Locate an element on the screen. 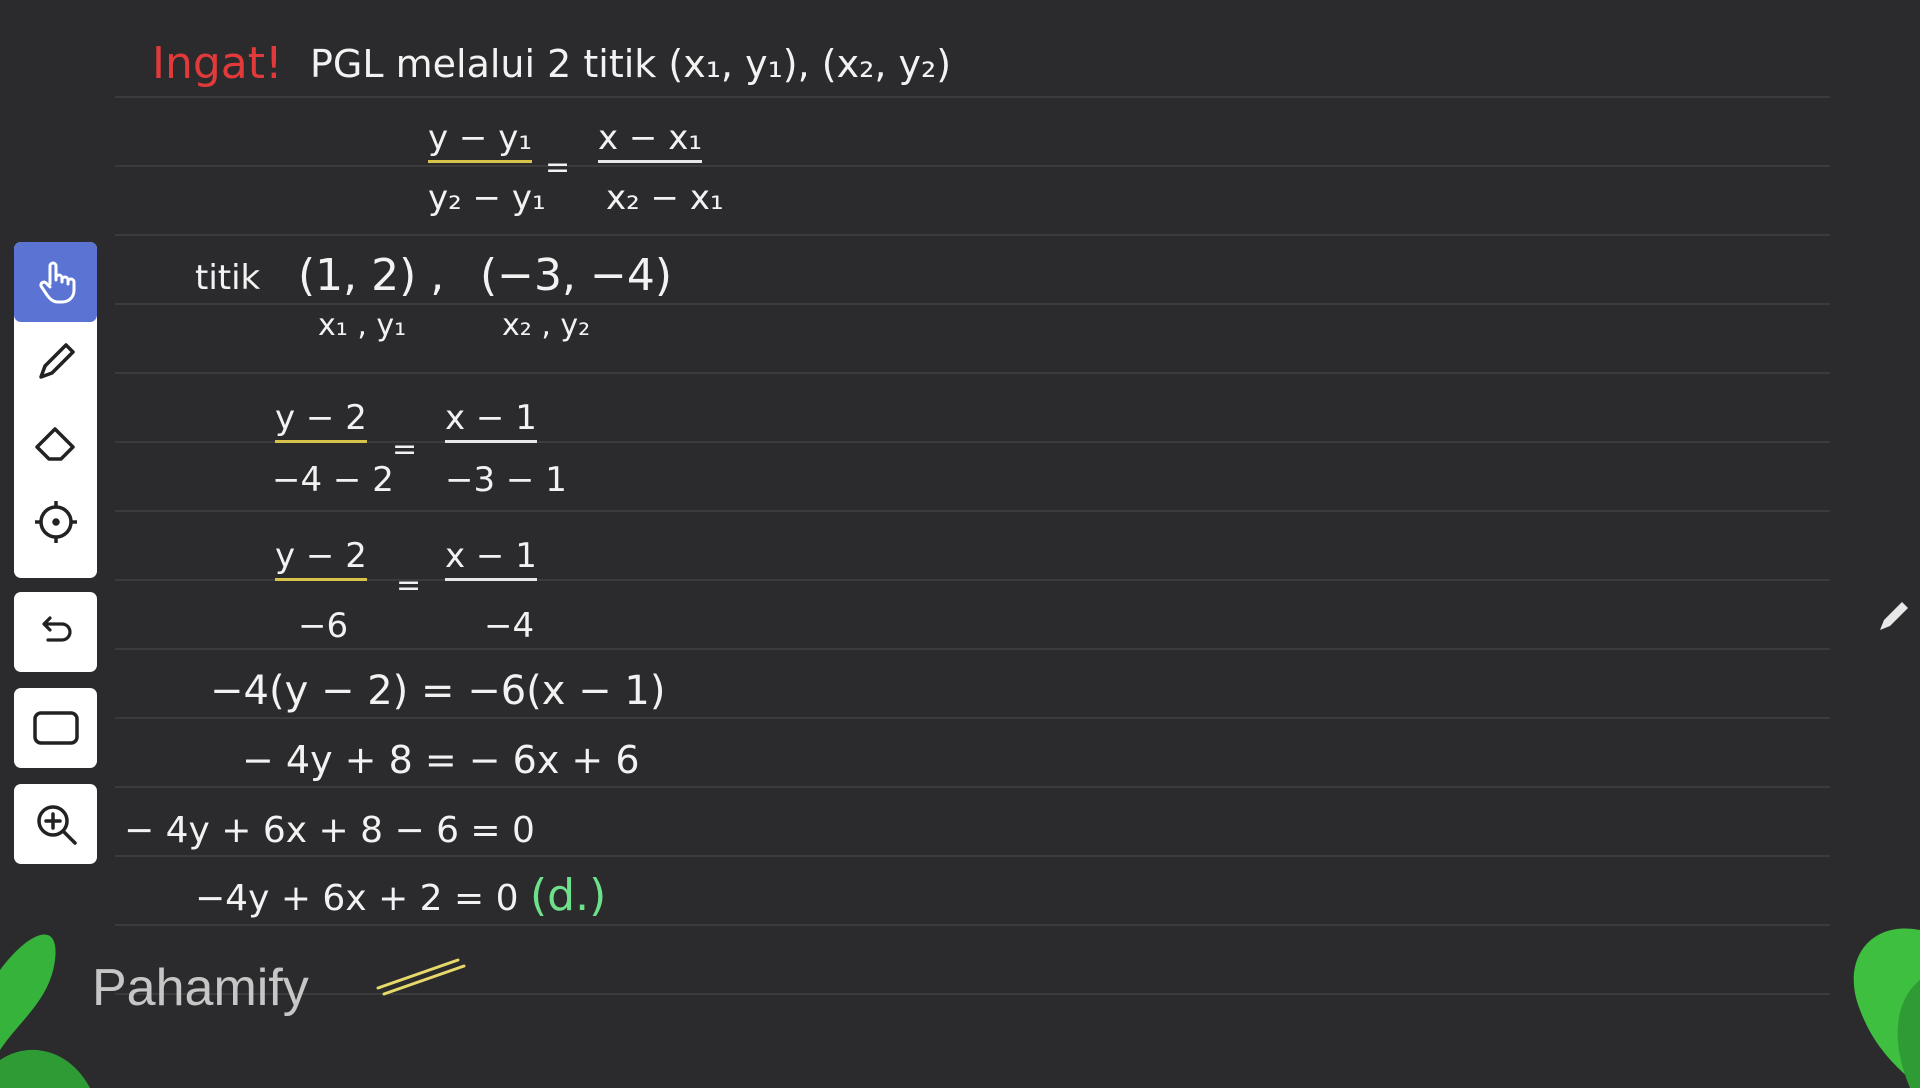 The height and width of the screenshot is (1088, 1920). drawing-toolbar-shape is located at coordinates (55, 728).